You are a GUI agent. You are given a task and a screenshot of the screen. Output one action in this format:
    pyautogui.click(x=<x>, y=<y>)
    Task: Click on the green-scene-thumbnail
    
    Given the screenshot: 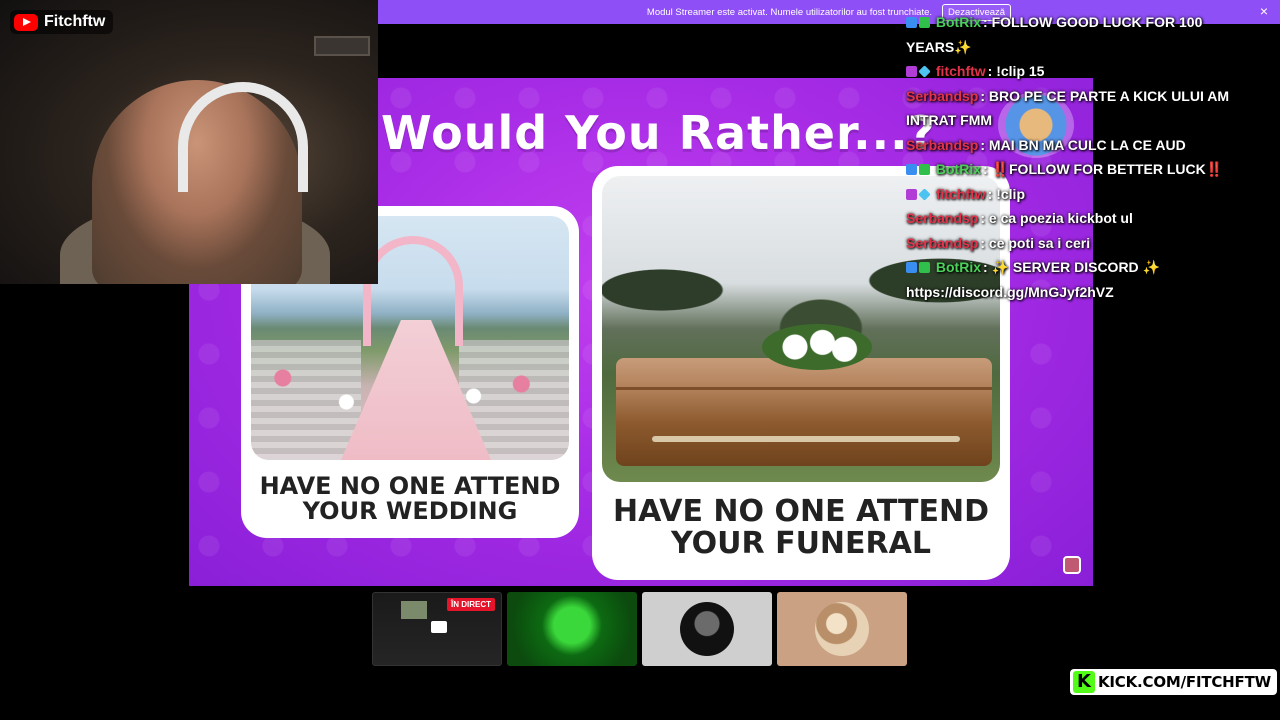 What is the action you would take?
    pyautogui.click(x=572, y=629)
    